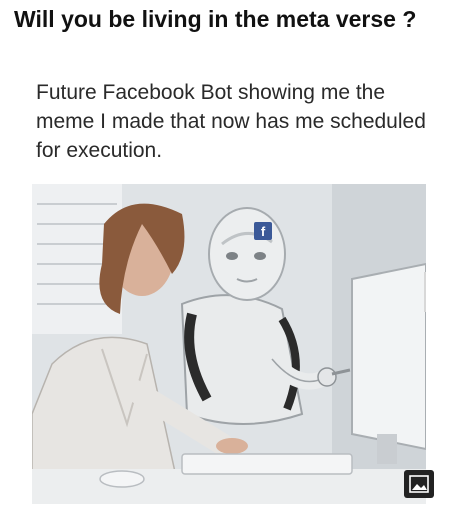 This screenshot has height=512, width=455. I want to click on facebook-badge-letter: f, so click(263, 231).